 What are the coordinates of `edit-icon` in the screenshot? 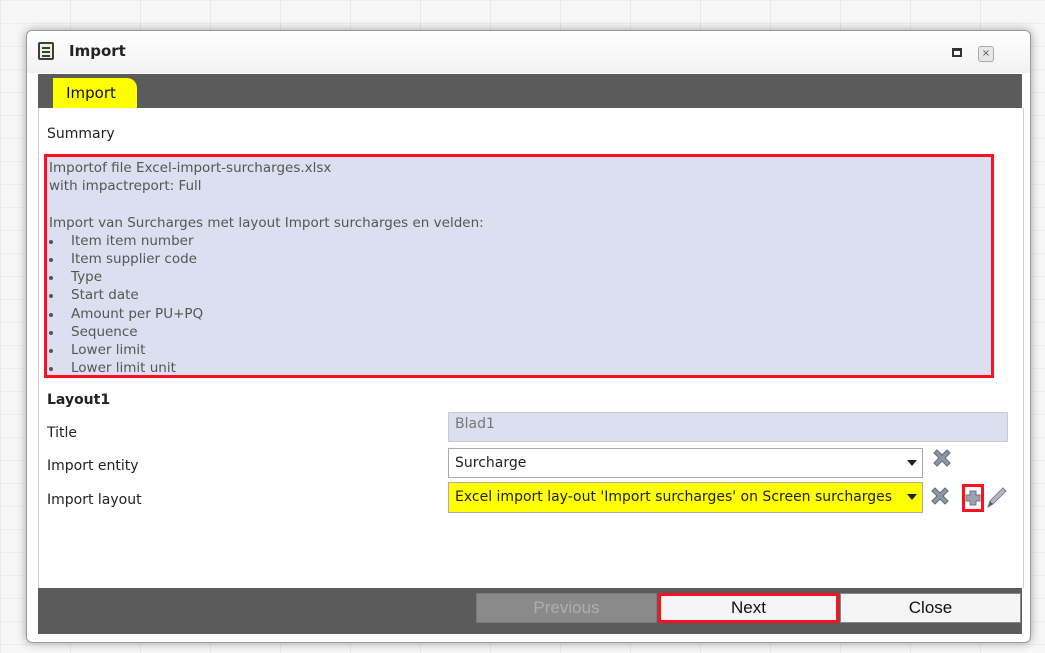 It's located at (996, 498).